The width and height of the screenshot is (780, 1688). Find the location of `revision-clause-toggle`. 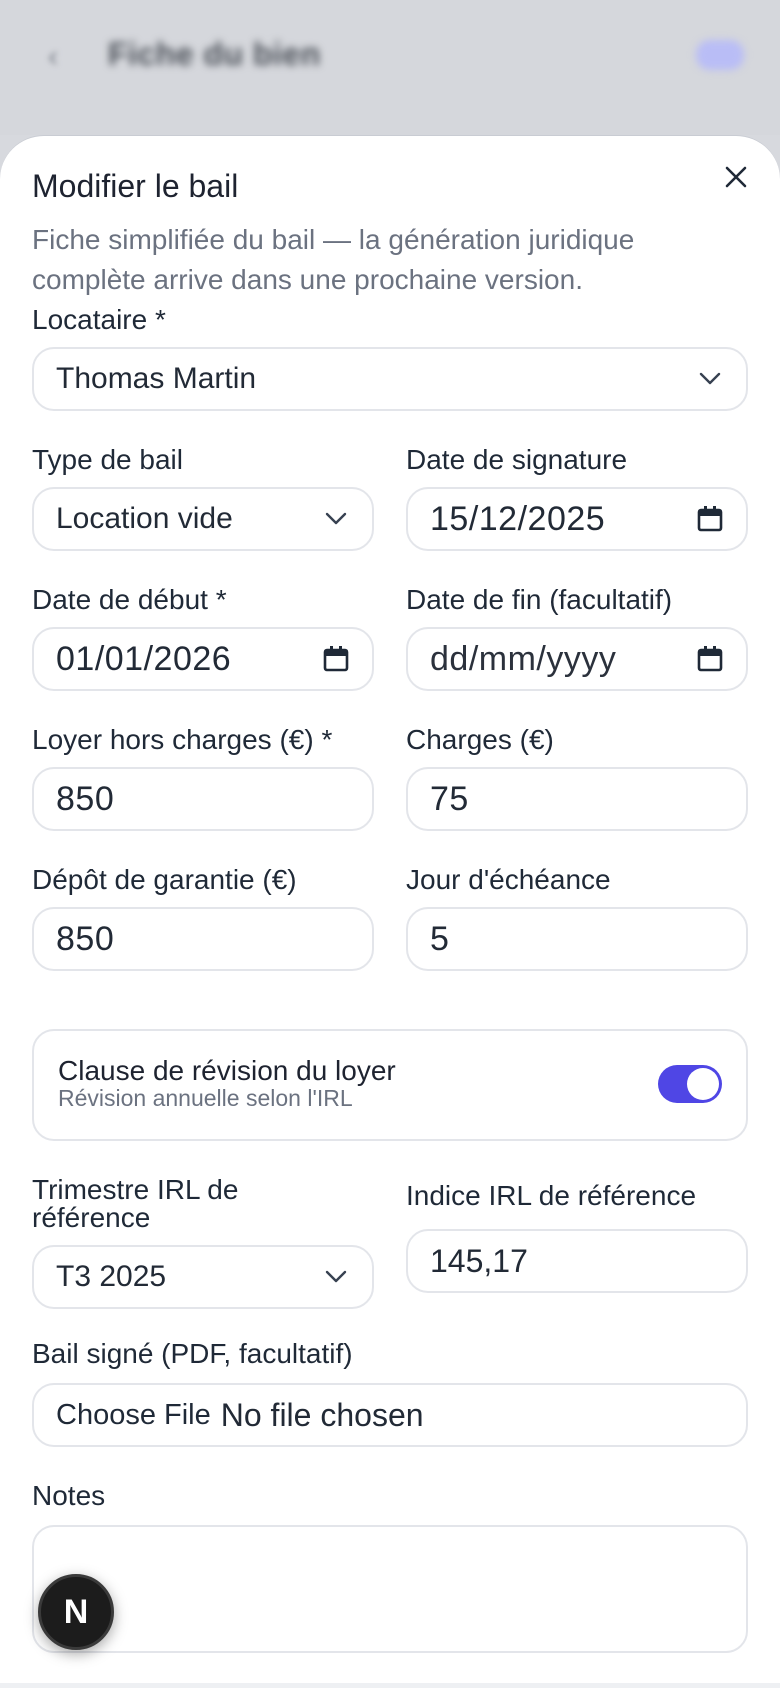

revision-clause-toggle is located at coordinates (690, 1084).